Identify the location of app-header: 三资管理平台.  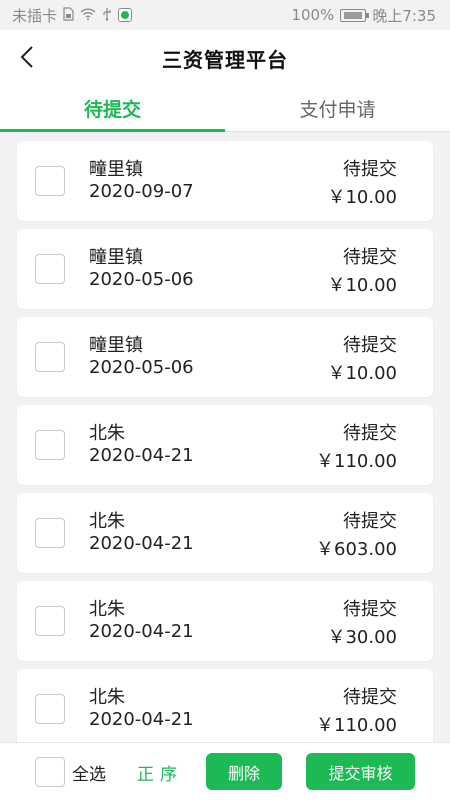
(225, 58).